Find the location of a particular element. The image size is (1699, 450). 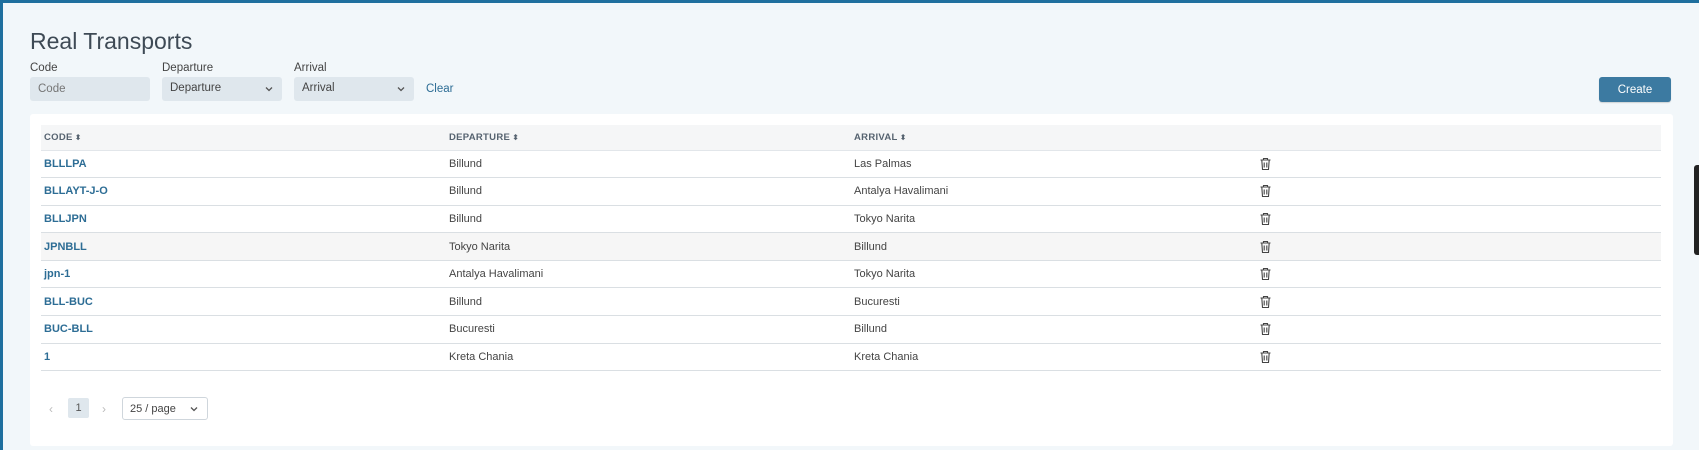

table-row: BLL-BUC Billund Bucuresti is located at coordinates (851, 302).